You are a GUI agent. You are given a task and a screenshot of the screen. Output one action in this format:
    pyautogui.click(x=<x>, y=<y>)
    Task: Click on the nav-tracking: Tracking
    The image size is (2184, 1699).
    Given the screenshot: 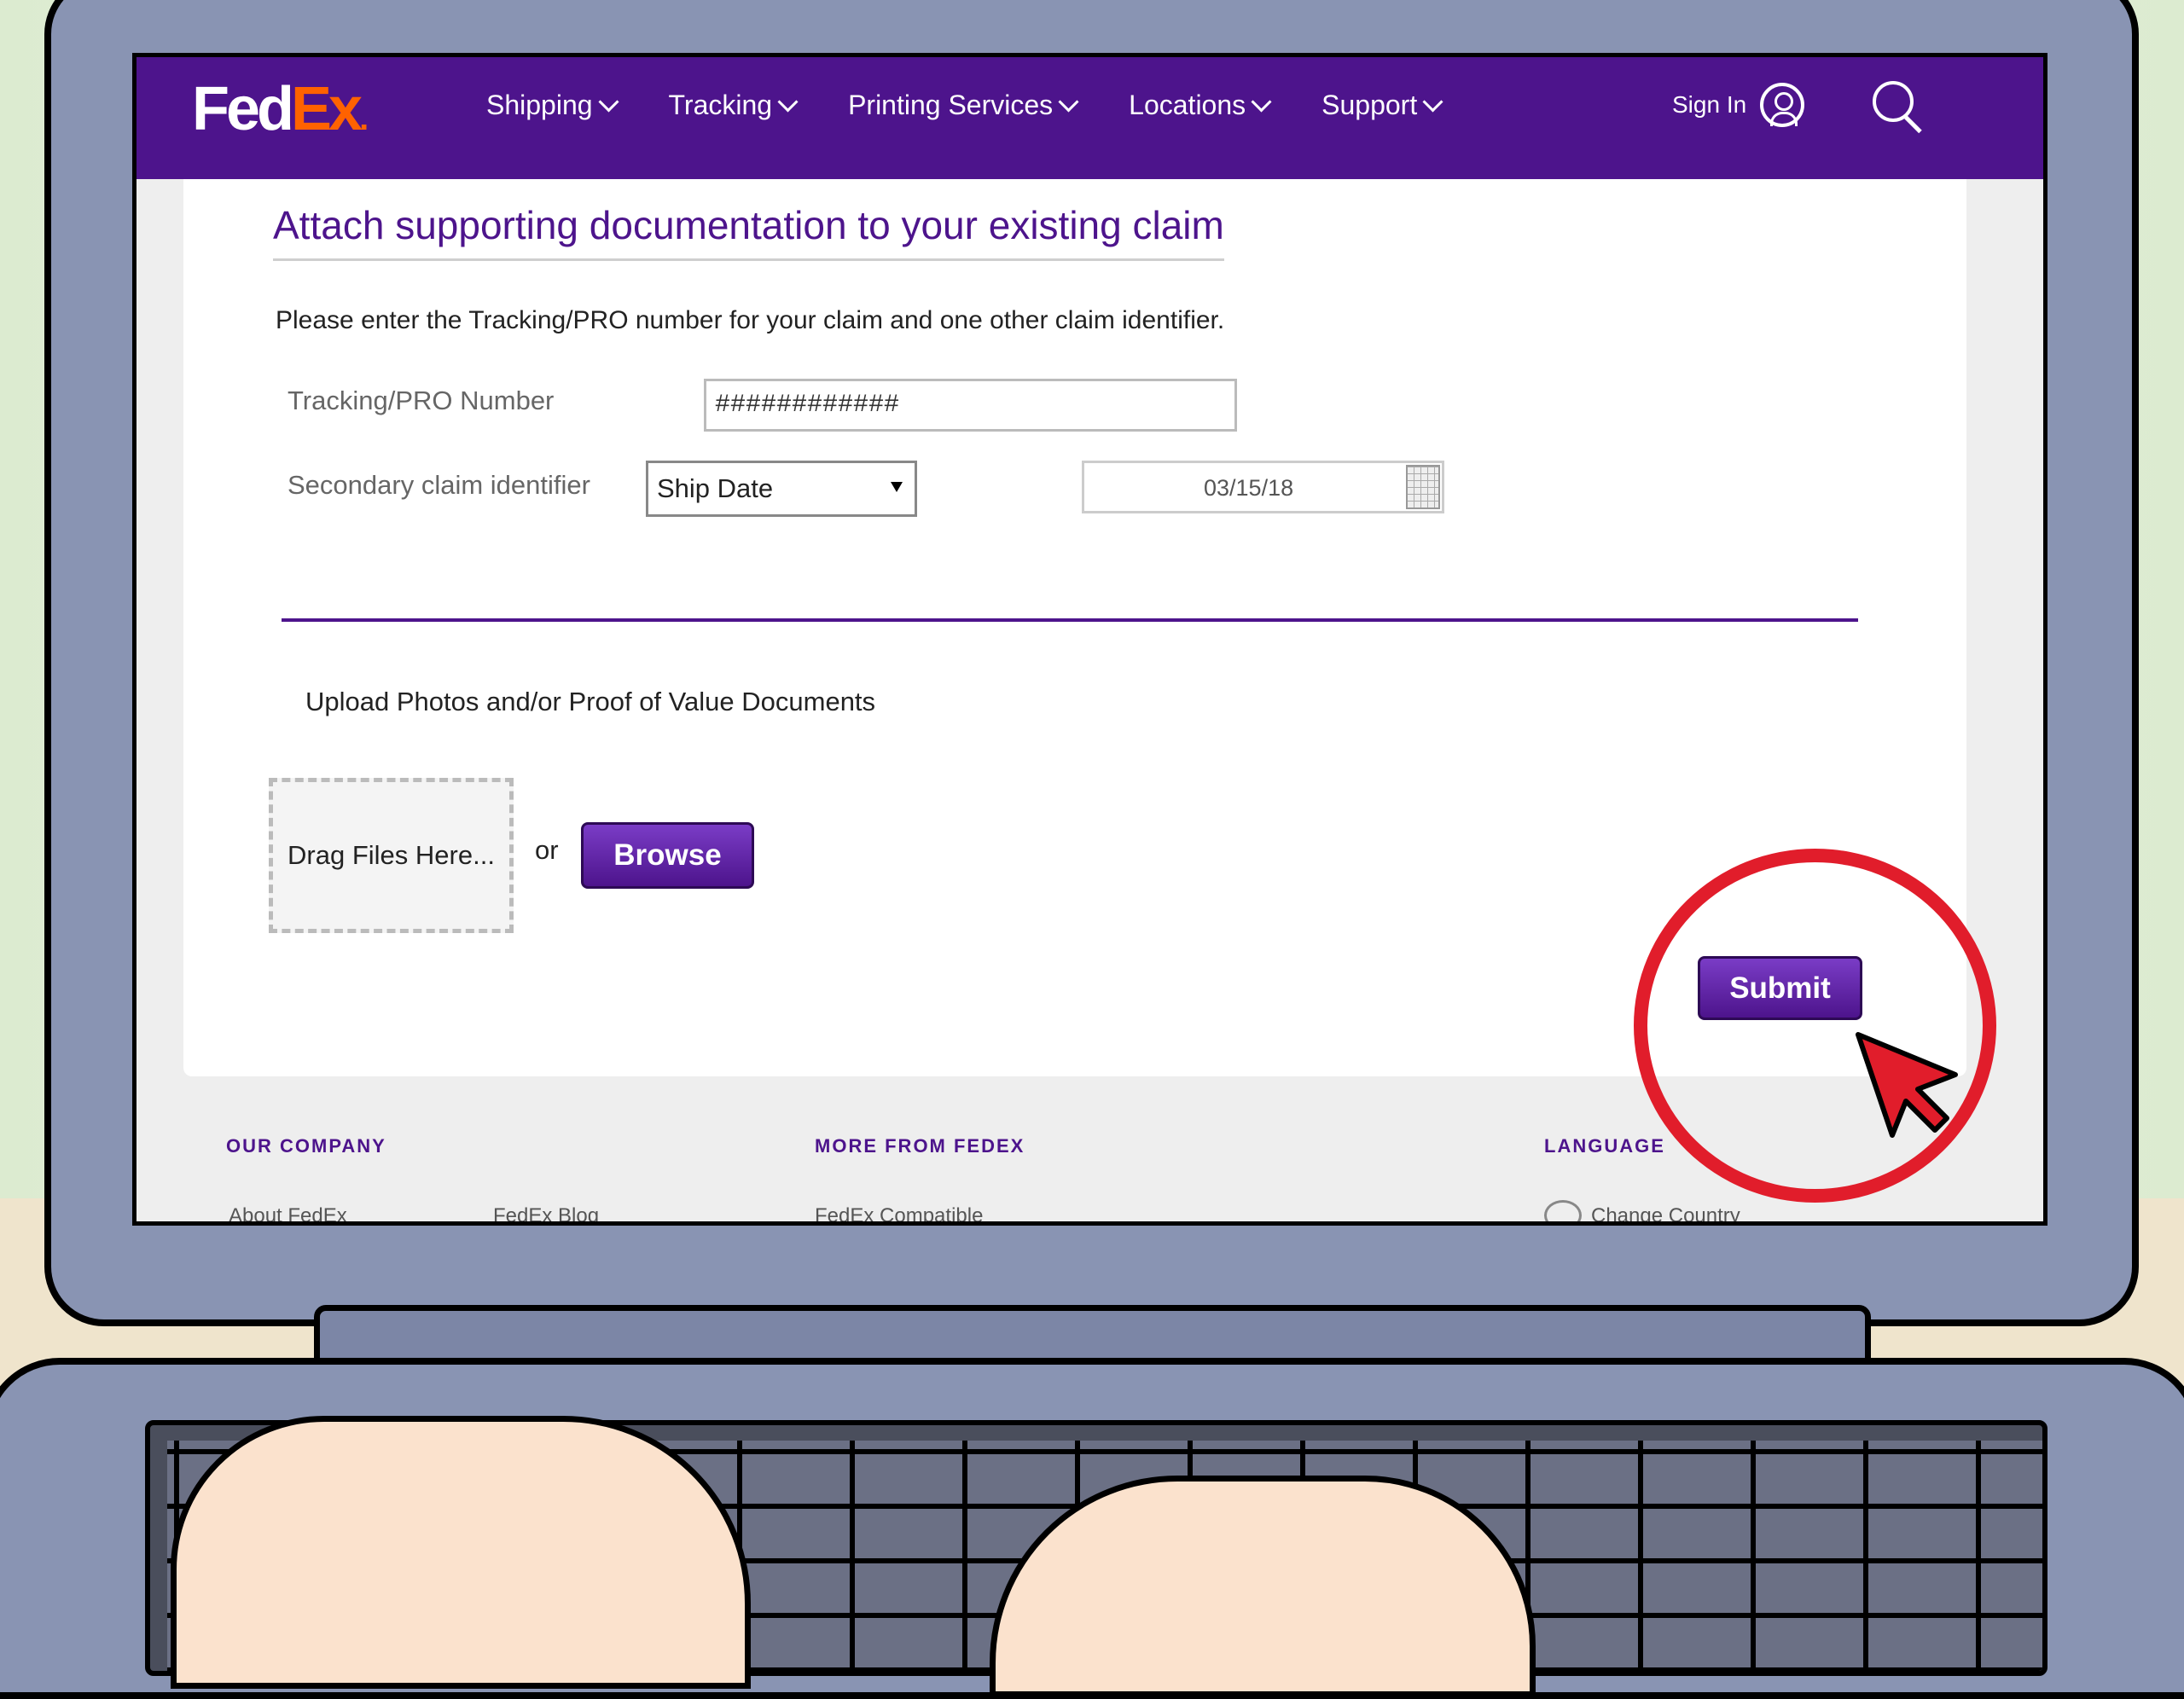 What is the action you would take?
    pyautogui.click(x=733, y=105)
    